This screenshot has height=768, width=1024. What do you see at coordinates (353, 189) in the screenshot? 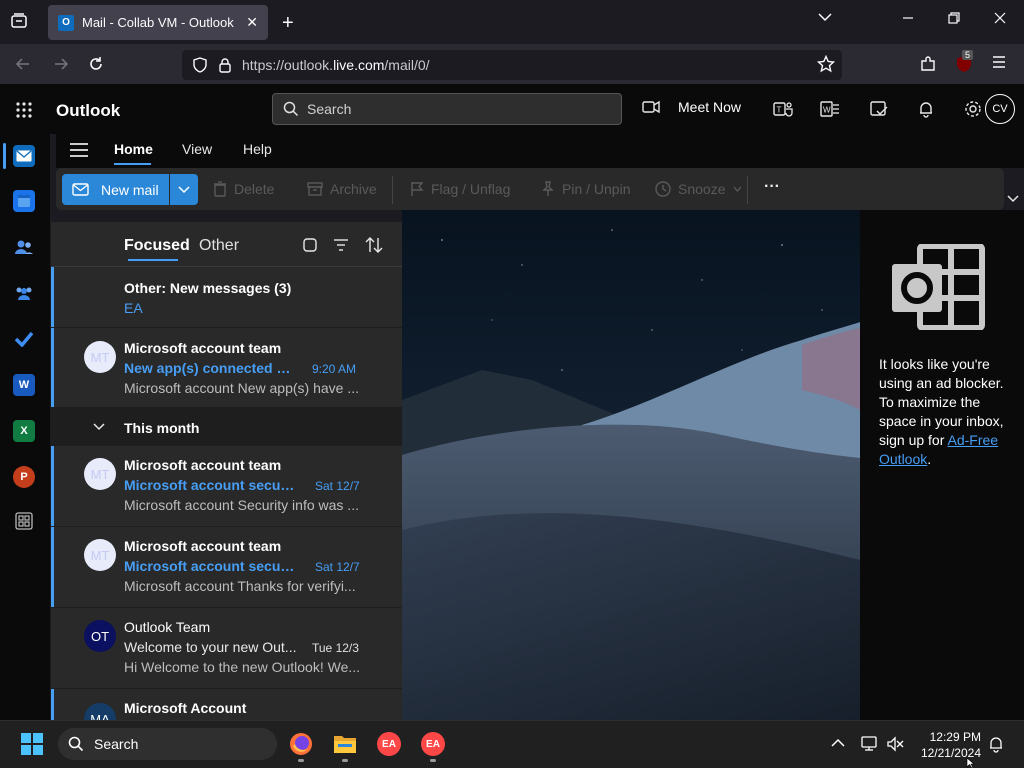
I see `archive-label: Archive` at bounding box center [353, 189].